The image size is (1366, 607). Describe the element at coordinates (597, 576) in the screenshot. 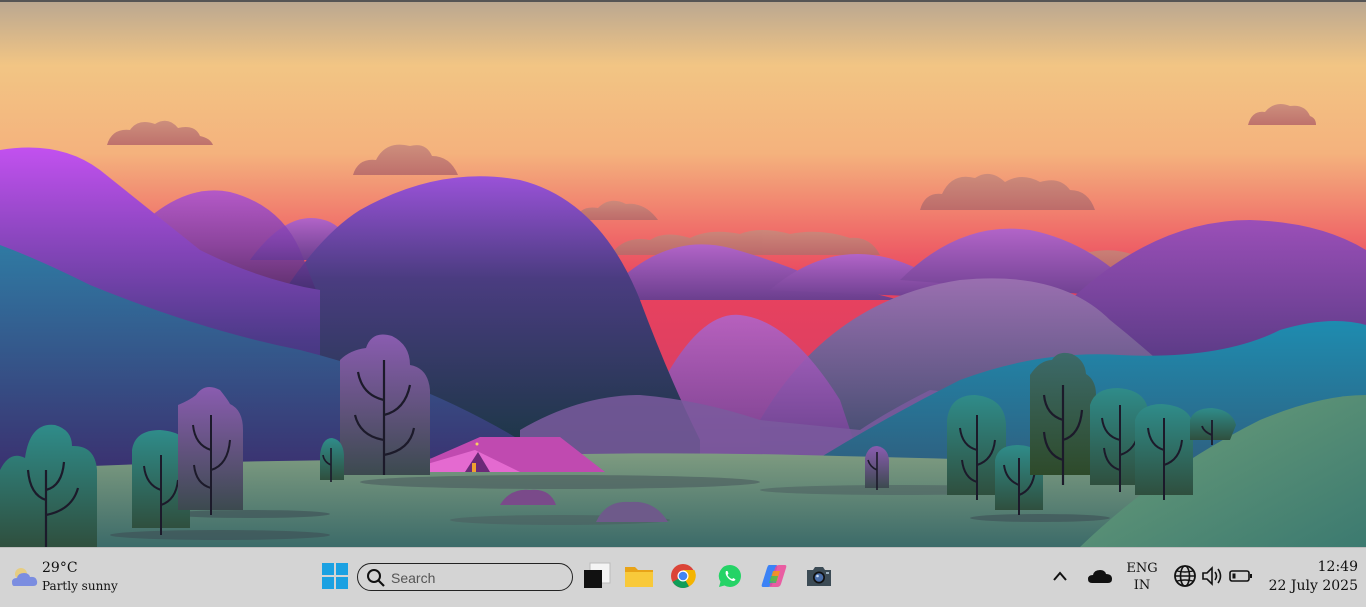

I see `task-view-icon` at that location.